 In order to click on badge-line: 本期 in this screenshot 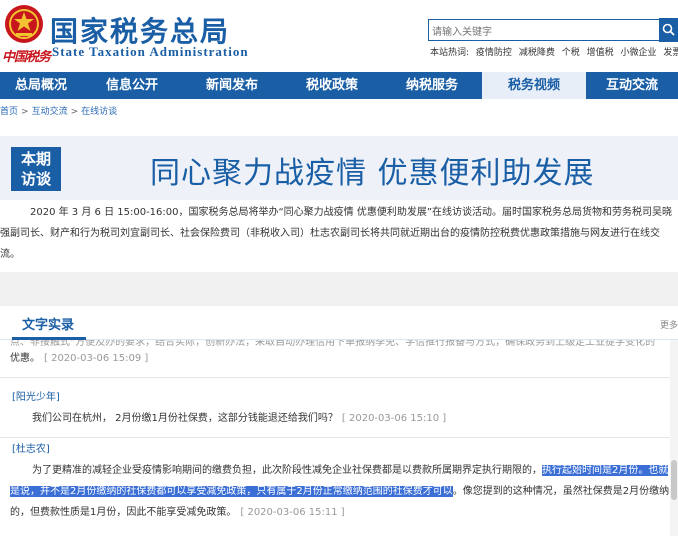, I will do `click(35, 159)`.